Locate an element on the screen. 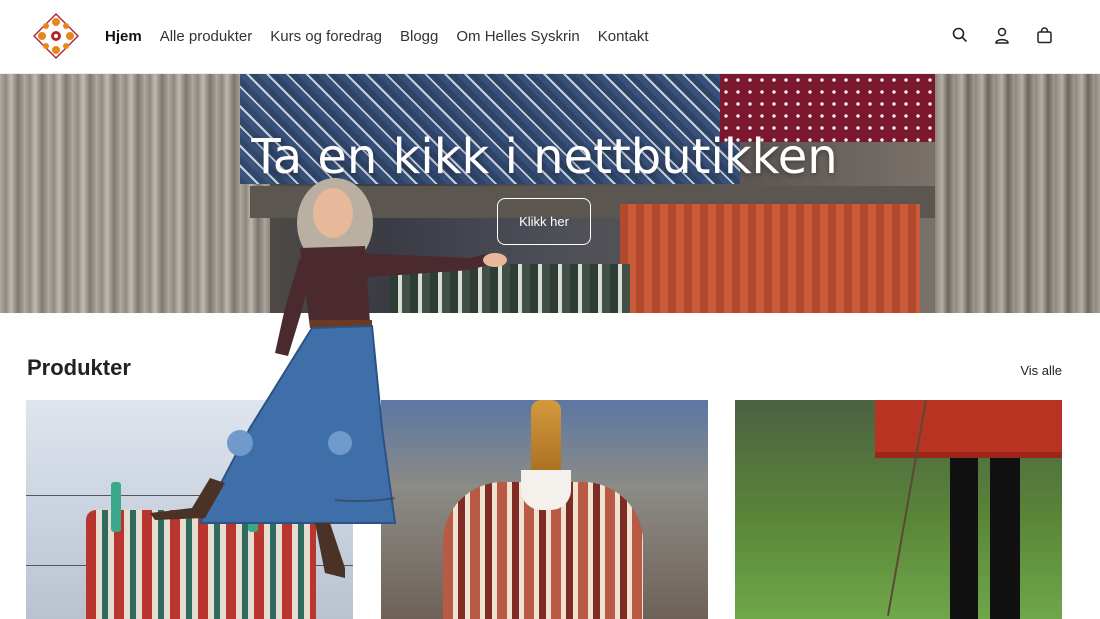 Image resolution: width=1100 pixels, height=619 pixels. header-icons is located at coordinates (1002, 35).